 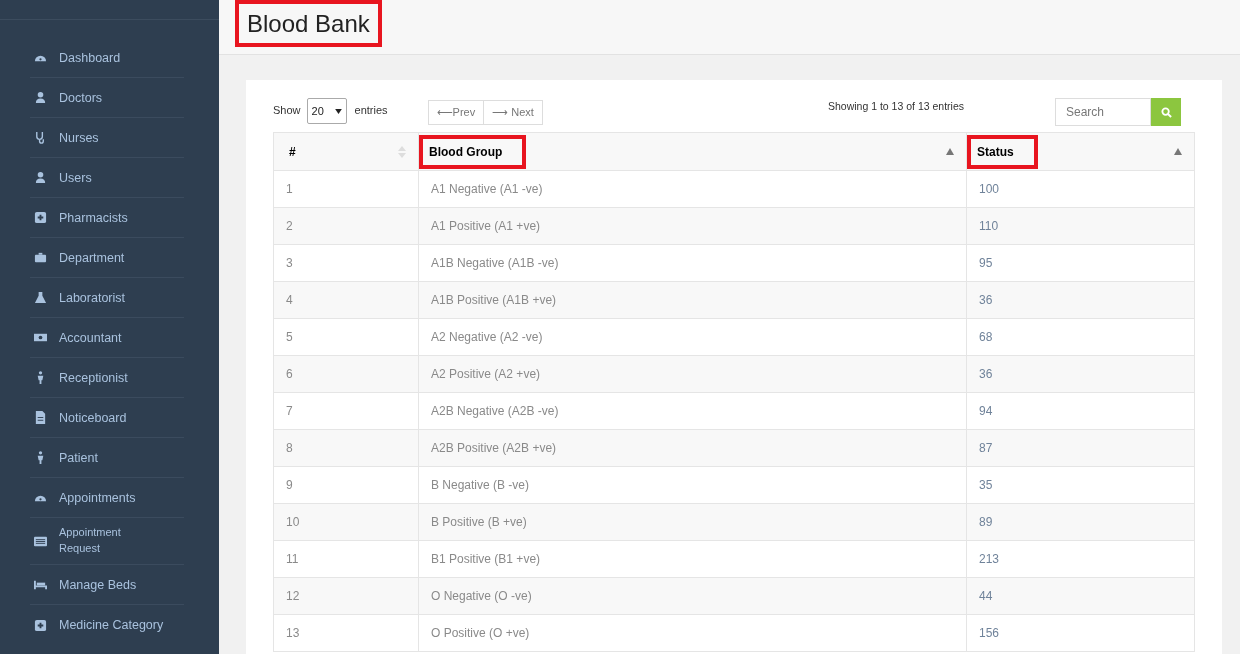 What do you see at coordinates (692, 522) in the screenshot?
I see `table-cell: B Positive (B +ve)` at bounding box center [692, 522].